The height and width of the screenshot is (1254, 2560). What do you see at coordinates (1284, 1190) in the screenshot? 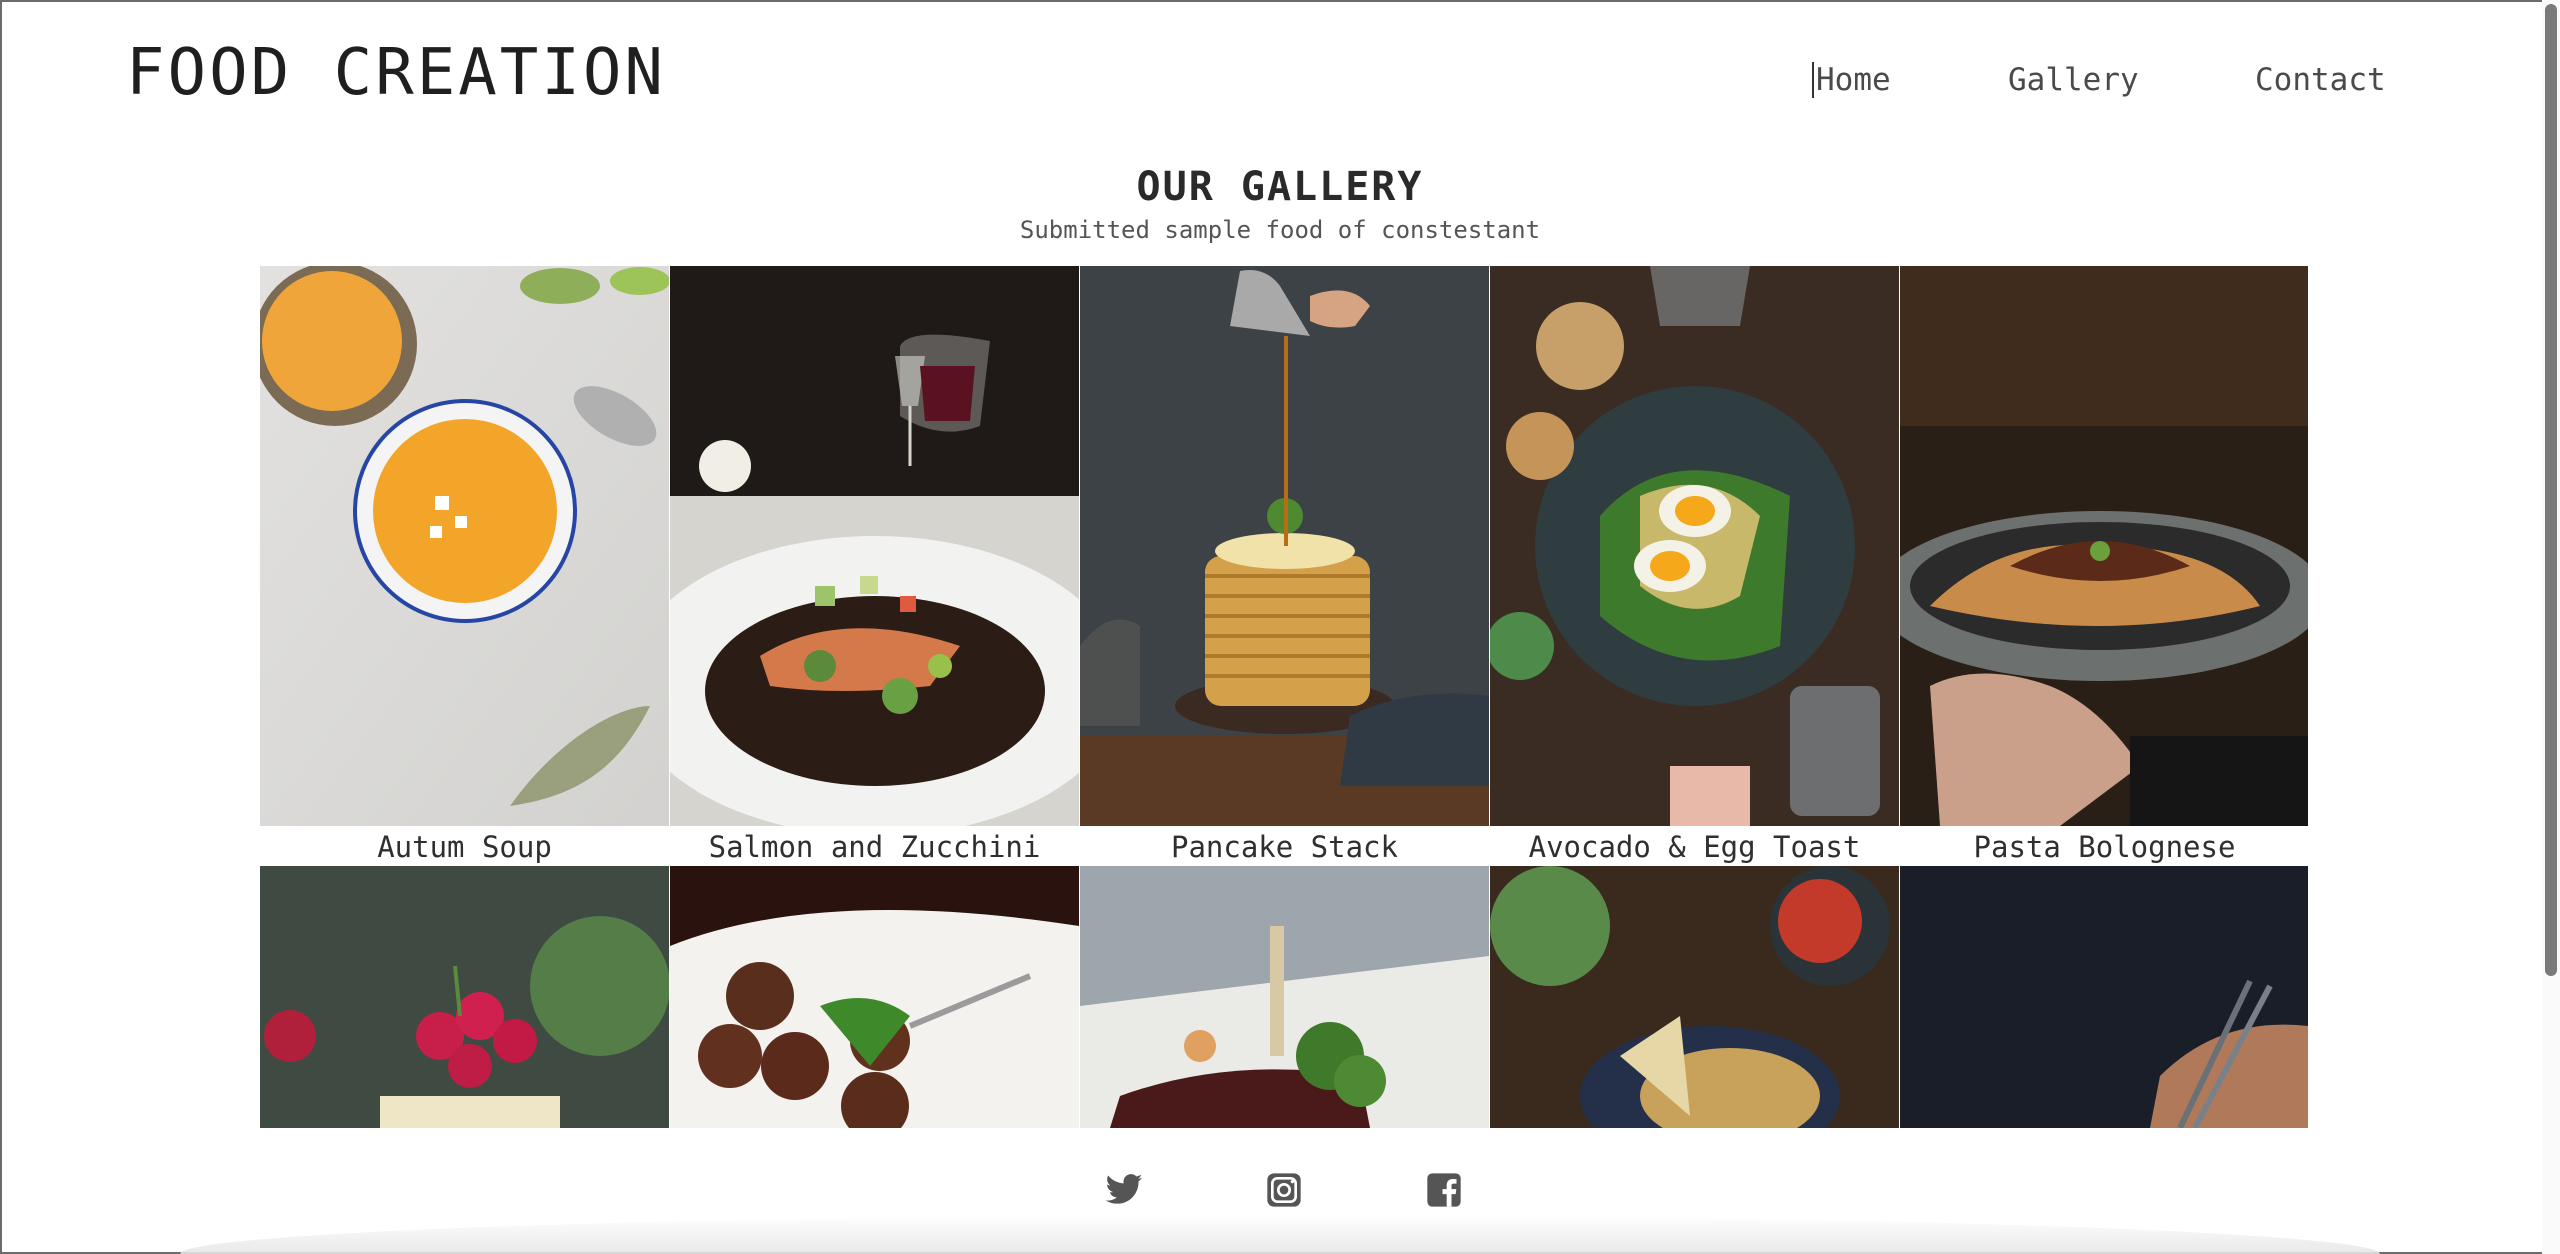
I see `instagram-icon` at bounding box center [1284, 1190].